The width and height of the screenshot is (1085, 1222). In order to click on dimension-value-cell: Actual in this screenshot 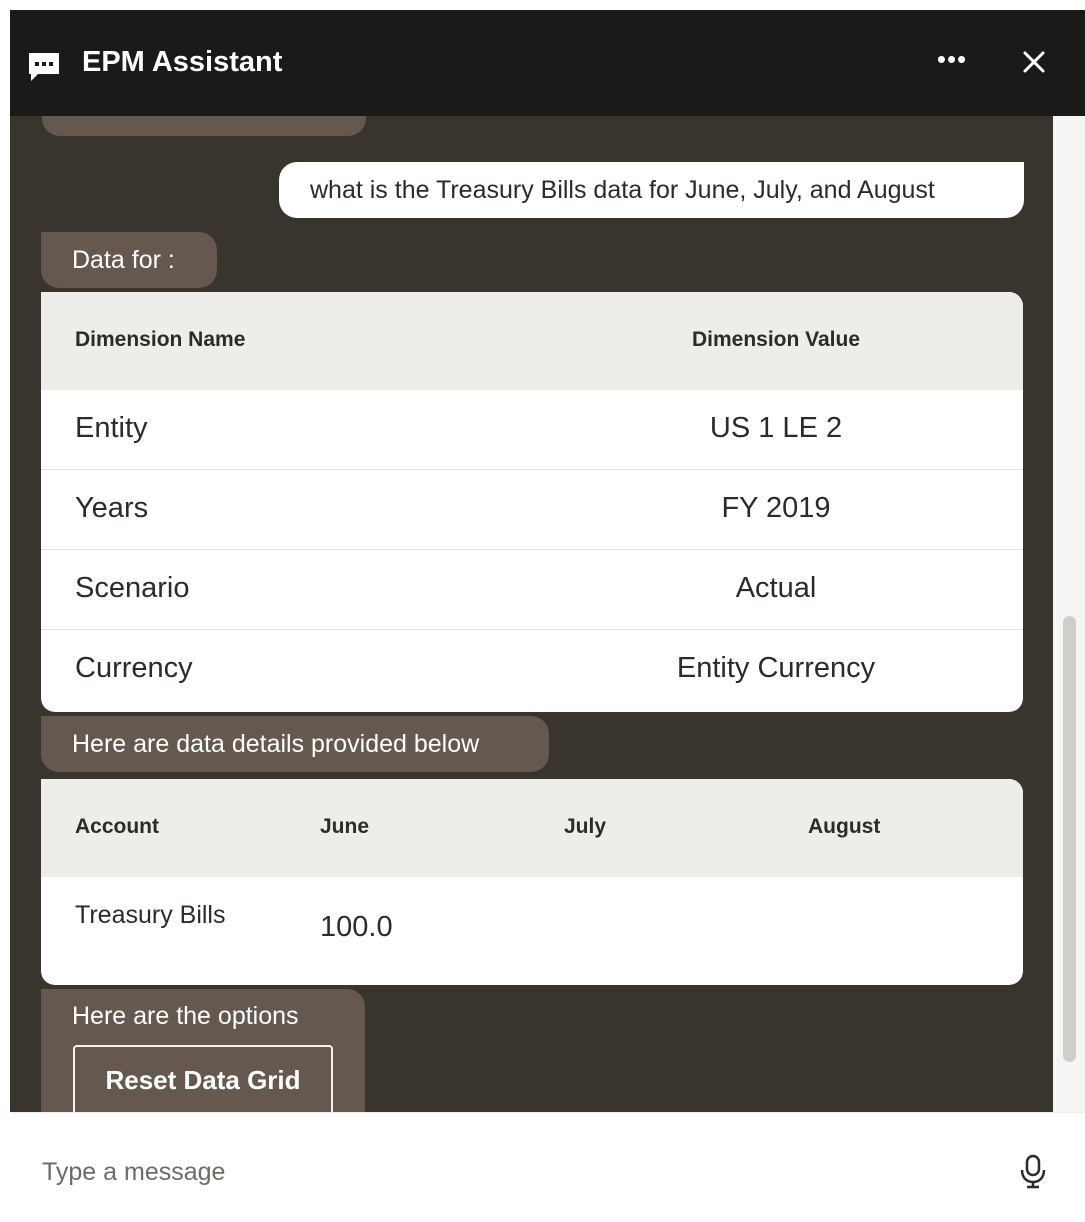, I will do `click(776, 588)`.